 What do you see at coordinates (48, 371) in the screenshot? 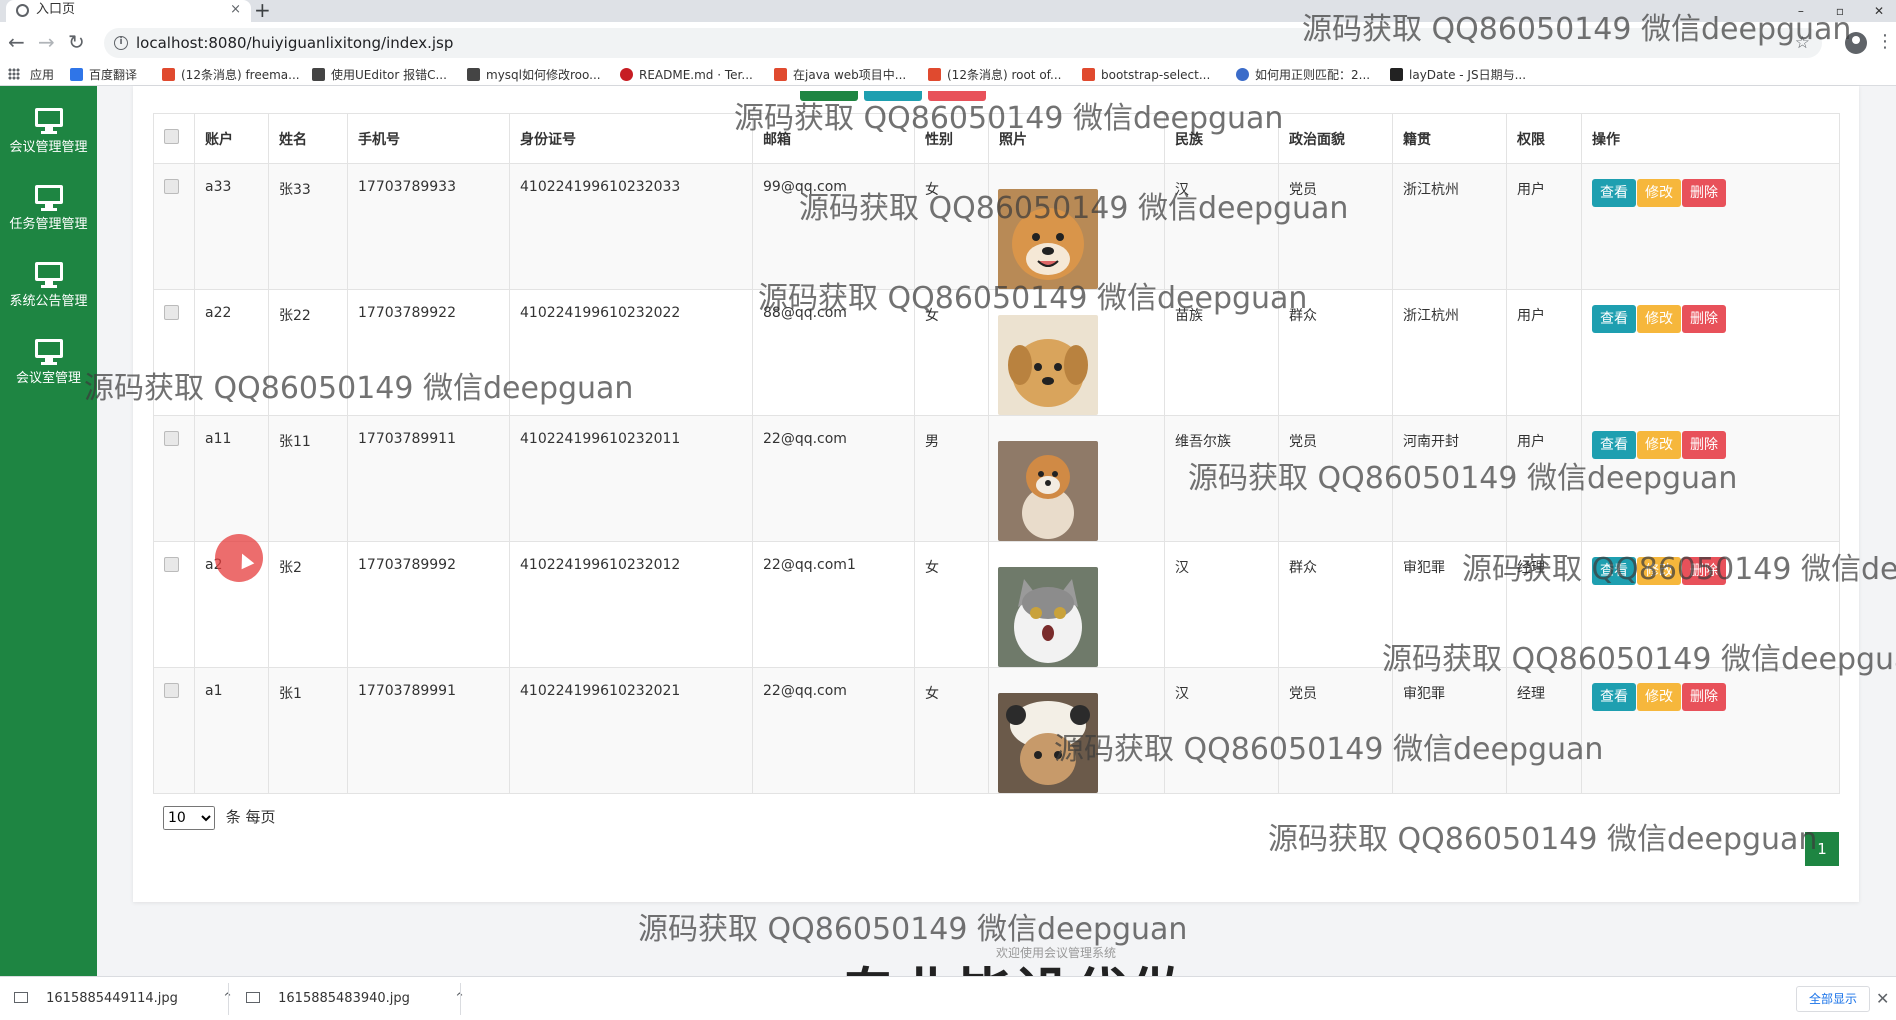
I see `sidebar-item-room-management: 会议室管理` at bounding box center [48, 371].